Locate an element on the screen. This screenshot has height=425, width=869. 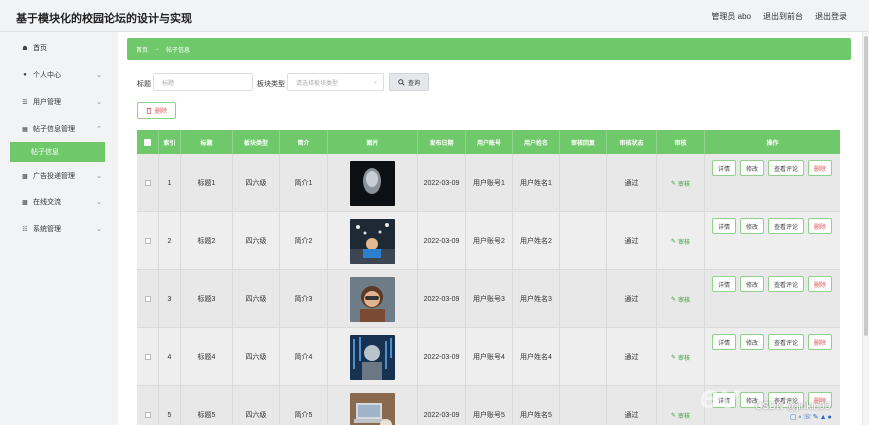
cell-intro: 简介2 is located at coordinates (304, 241).